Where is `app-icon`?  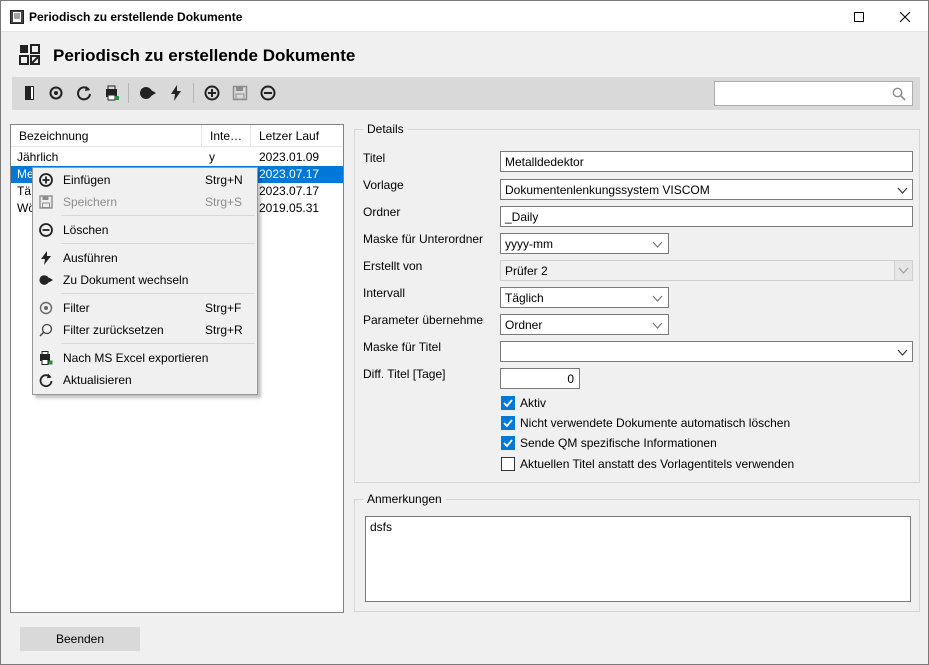 app-icon is located at coordinates (17, 17).